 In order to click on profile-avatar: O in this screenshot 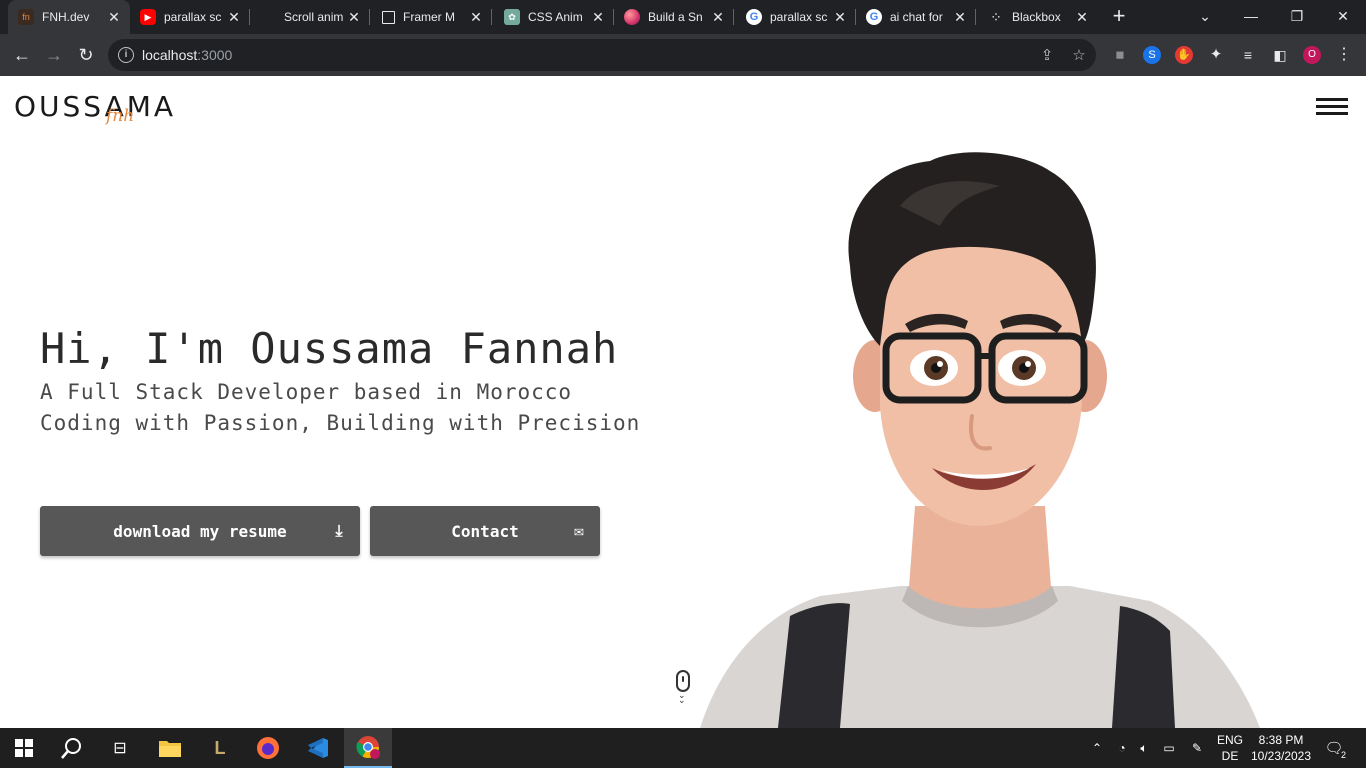, I will do `click(1312, 55)`.